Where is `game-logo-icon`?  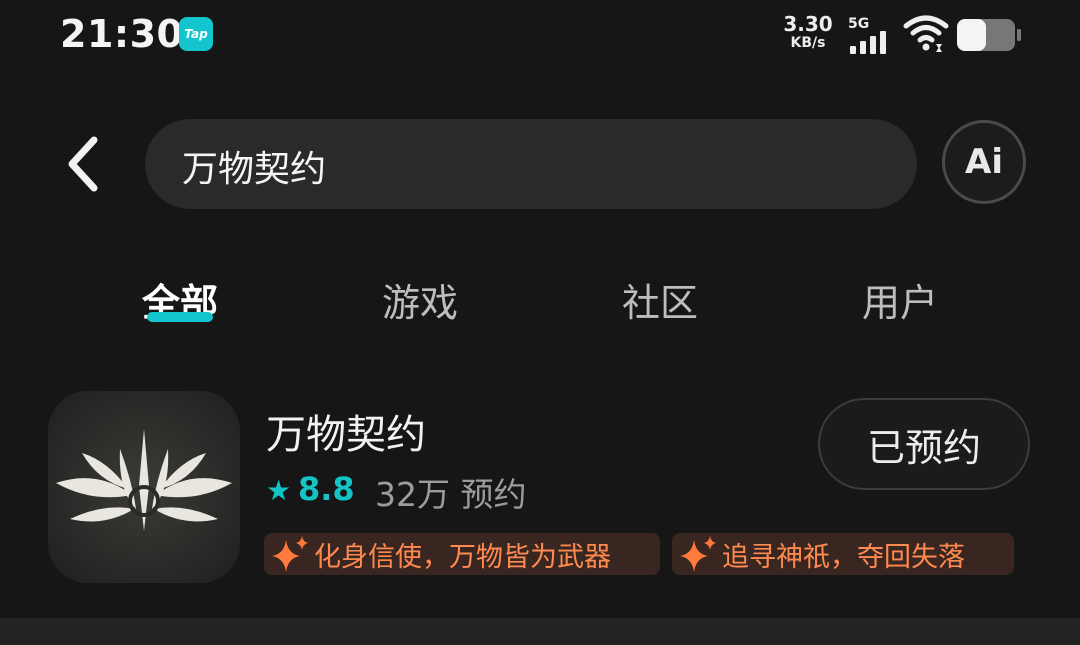 game-logo-icon is located at coordinates (144, 480).